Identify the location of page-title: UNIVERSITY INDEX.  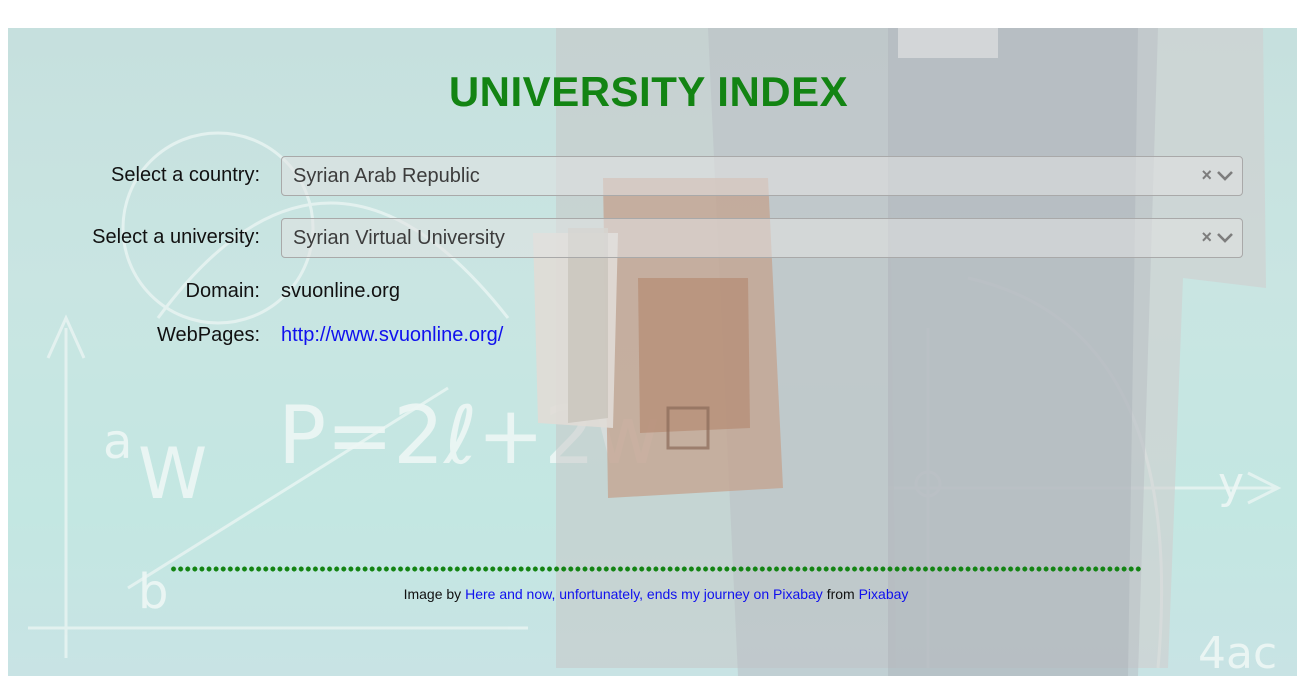
(648, 91).